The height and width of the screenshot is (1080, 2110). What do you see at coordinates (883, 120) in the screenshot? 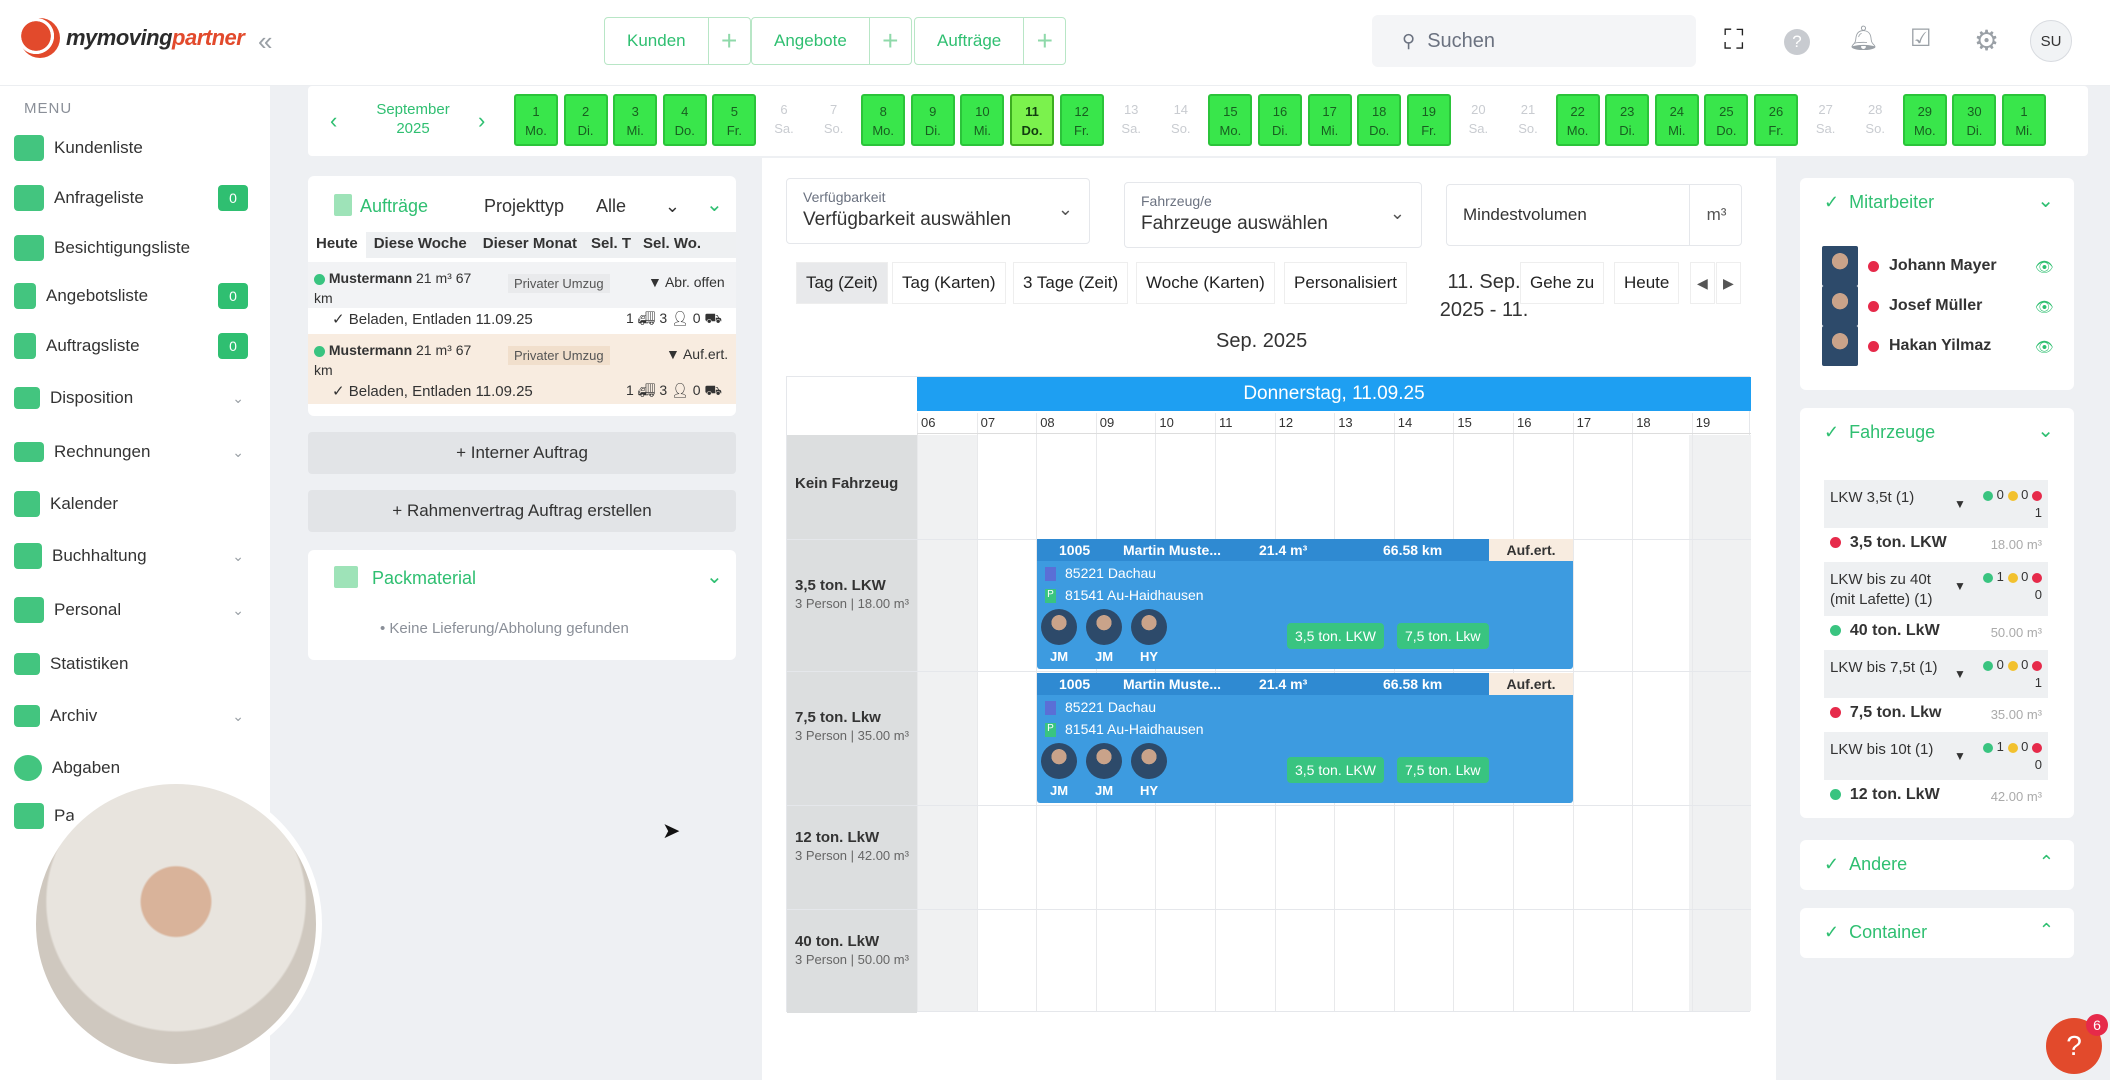
I see `day-cell: 8 Mo.` at bounding box center [883, 120].